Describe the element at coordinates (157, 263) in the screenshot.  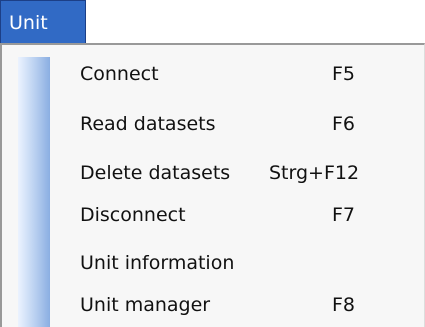
I see `menu-item-label: Unit information` at that location.